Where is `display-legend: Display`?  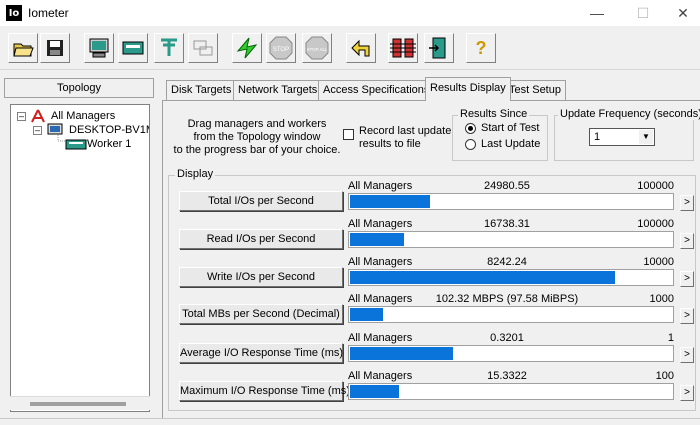
display-legend: Display is located at coordinates (195, 174).